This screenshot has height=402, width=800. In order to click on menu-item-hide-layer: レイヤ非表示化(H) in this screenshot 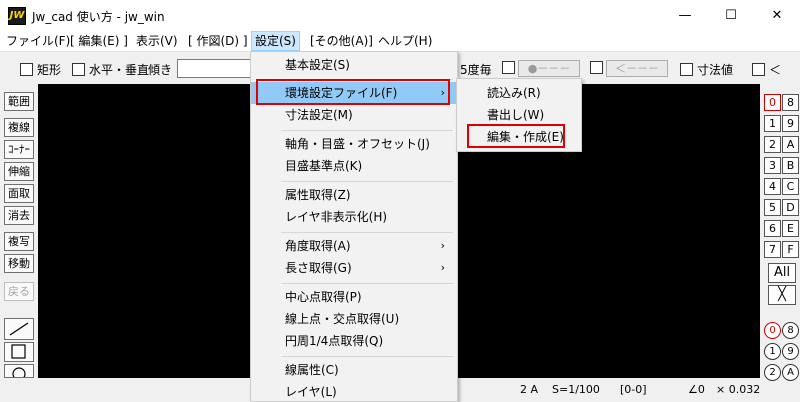, I will do `click(354, 217)`.